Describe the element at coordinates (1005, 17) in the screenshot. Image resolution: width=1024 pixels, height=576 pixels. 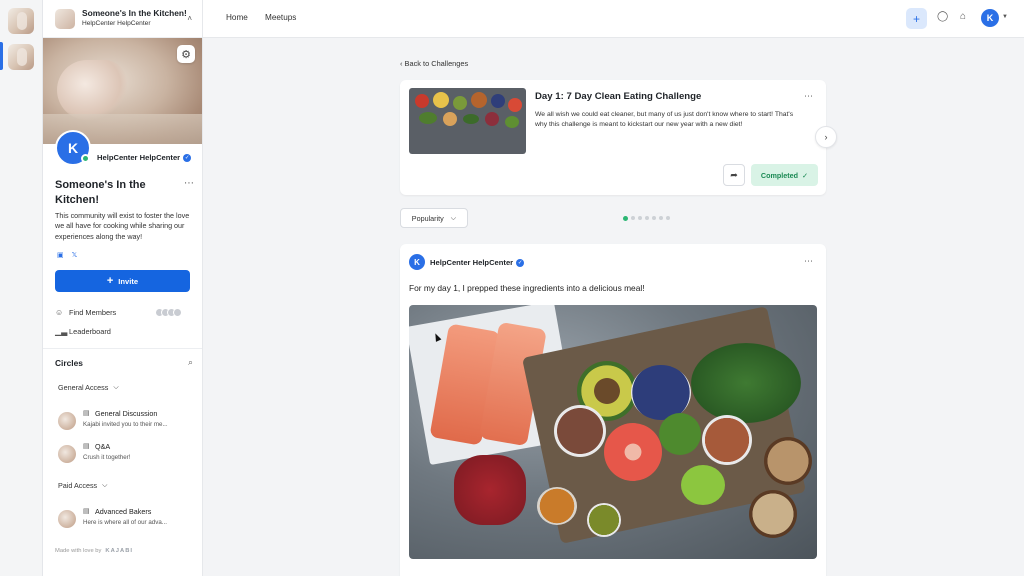
I see `chevron-down-icon: ▼` at that location.